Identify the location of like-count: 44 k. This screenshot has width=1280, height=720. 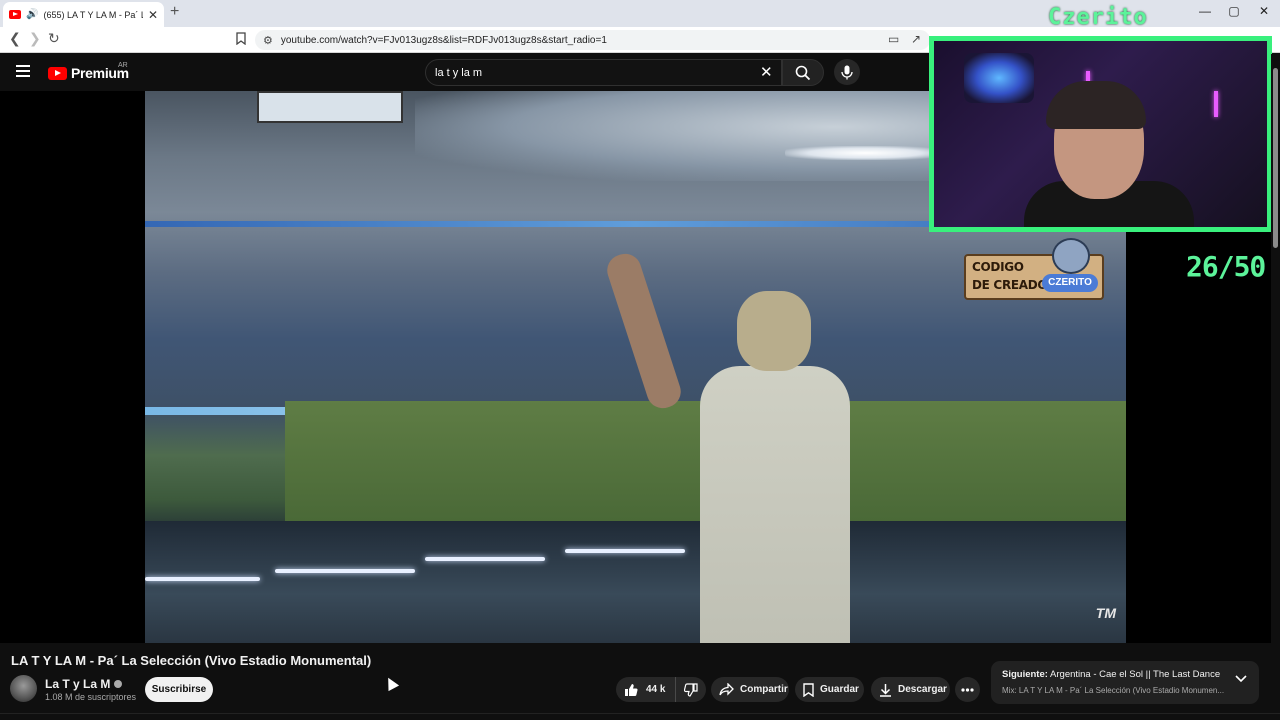
(656, 689).